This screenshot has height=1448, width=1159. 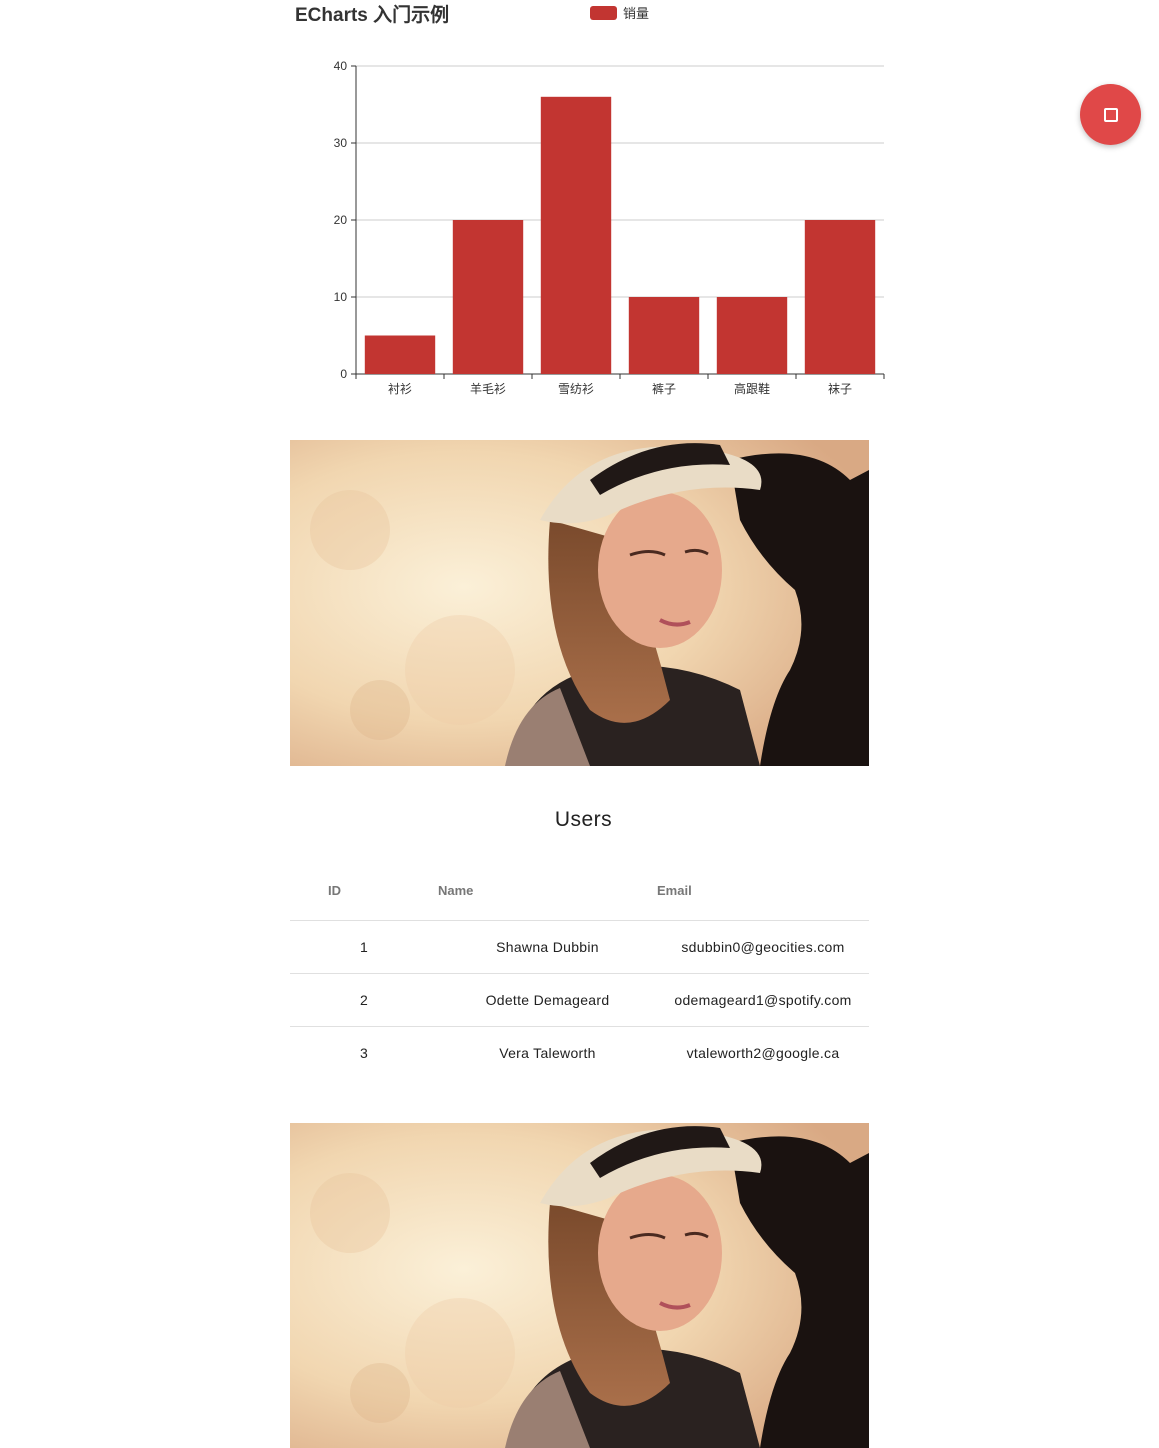 I want to click on x-tick-label: 衬衫, so click(x=400, y=389).